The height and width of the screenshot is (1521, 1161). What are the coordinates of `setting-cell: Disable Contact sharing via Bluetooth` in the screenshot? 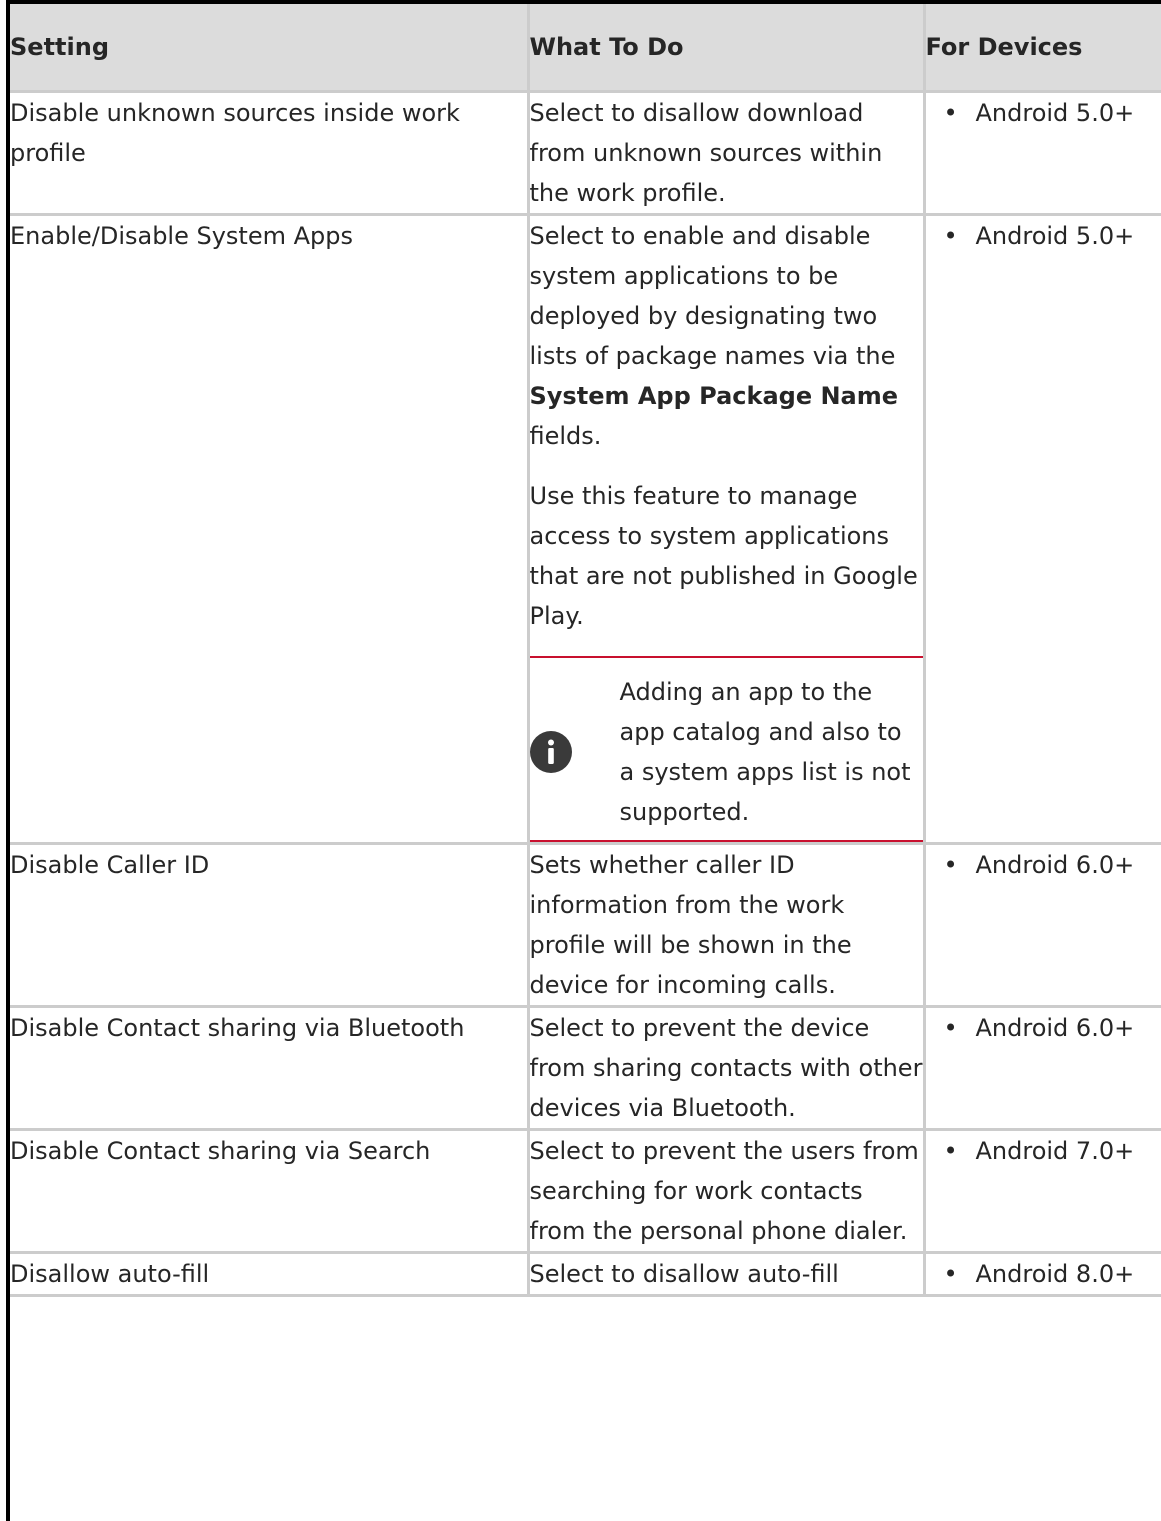 It's located at (270, 1068).